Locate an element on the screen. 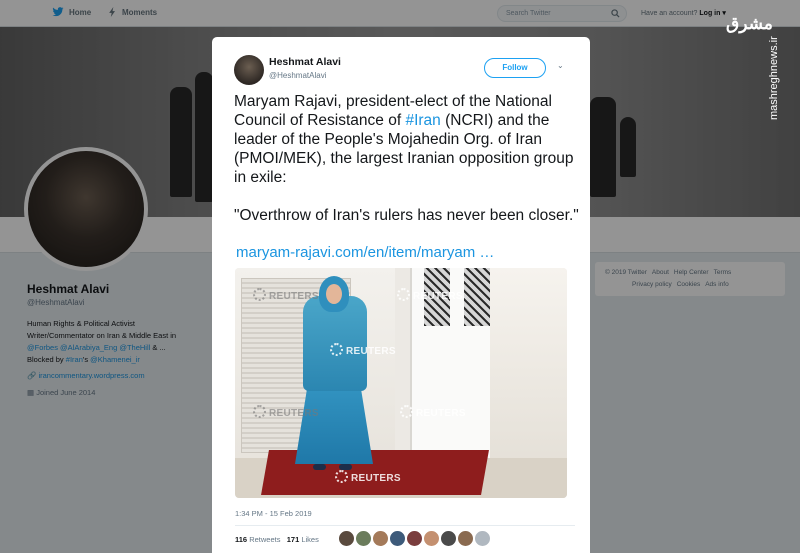  author-name: Heshmat Alavi is located at coordinates (305, 62).